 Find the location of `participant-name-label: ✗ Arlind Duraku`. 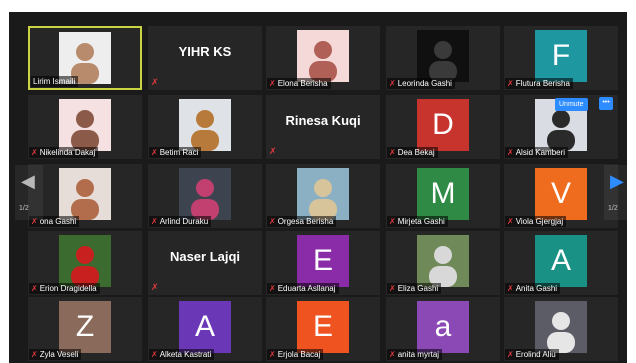

participant-name-label: ✗ Arlind Duraku is located at coordinates (180, 221).